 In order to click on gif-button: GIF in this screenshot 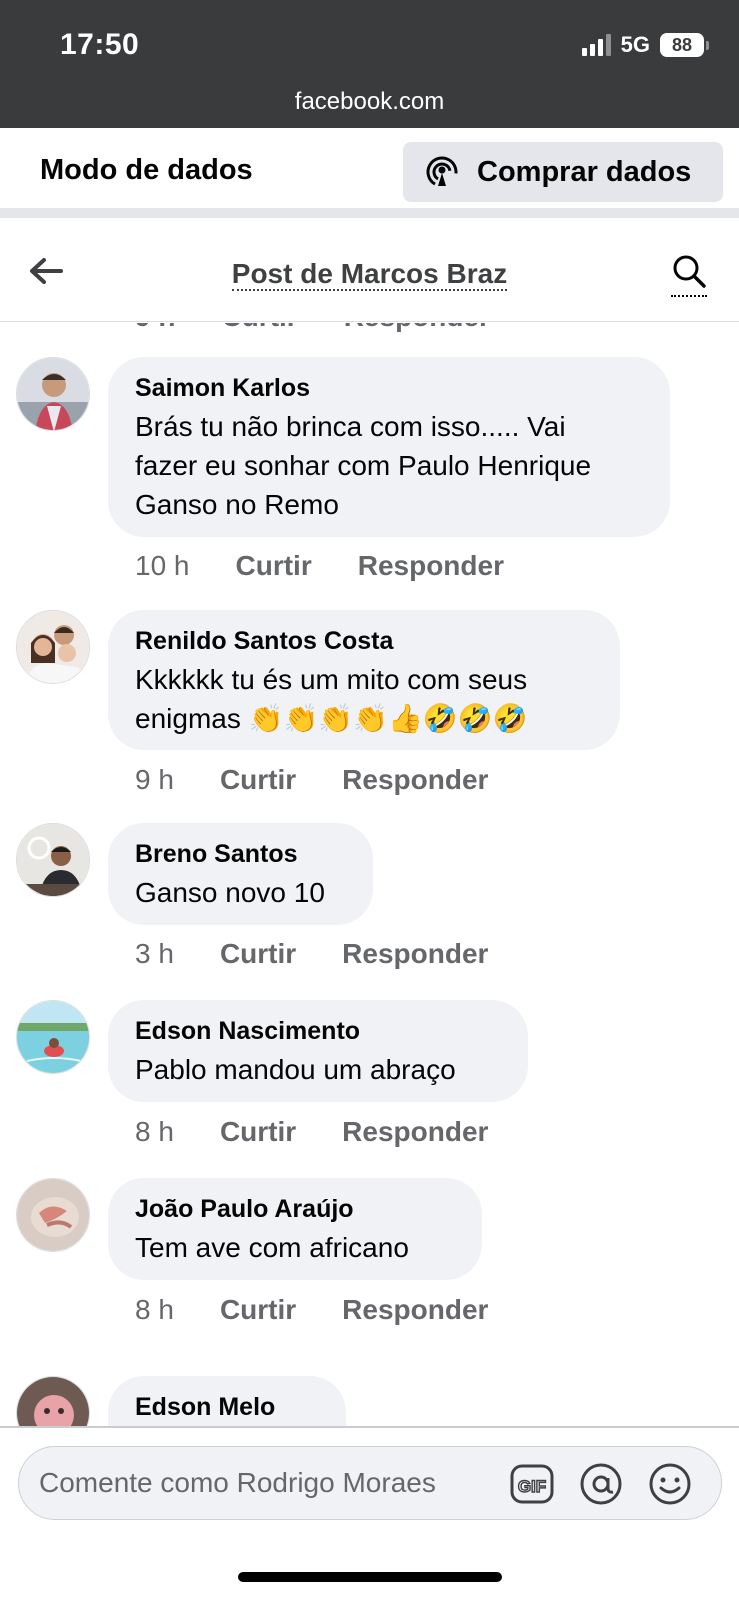, I will do `click(532, 1486)`.